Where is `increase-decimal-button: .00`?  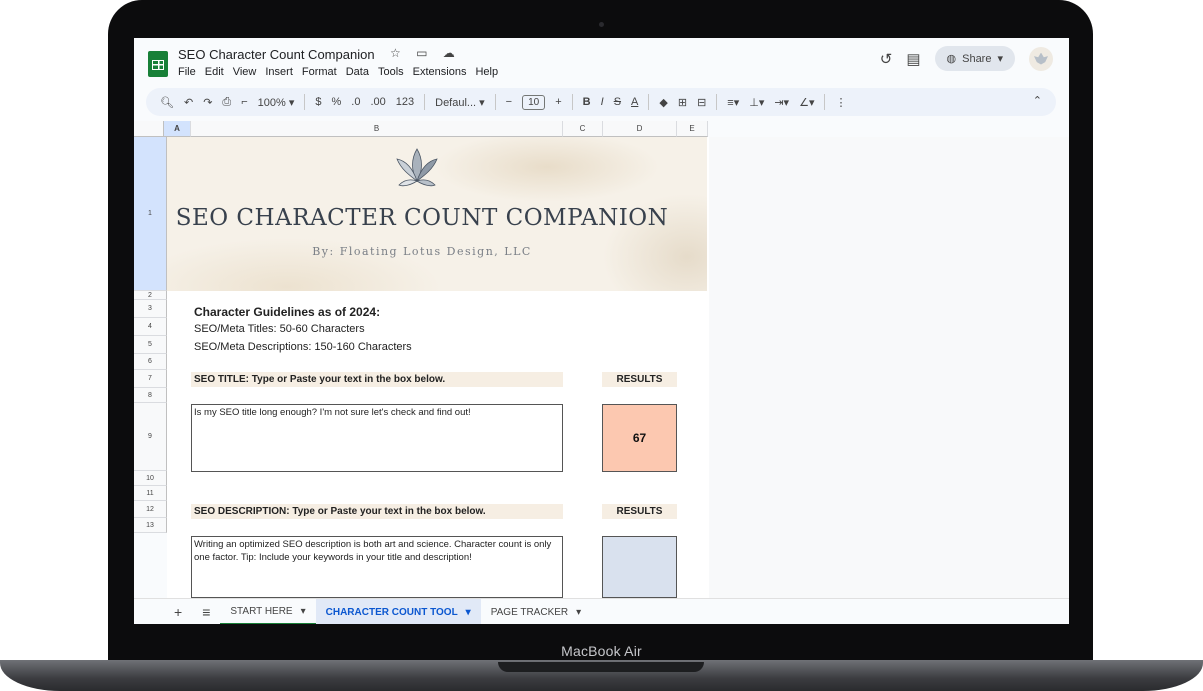 increase-decimal-button: .00 is located at coordinates (377, 102).